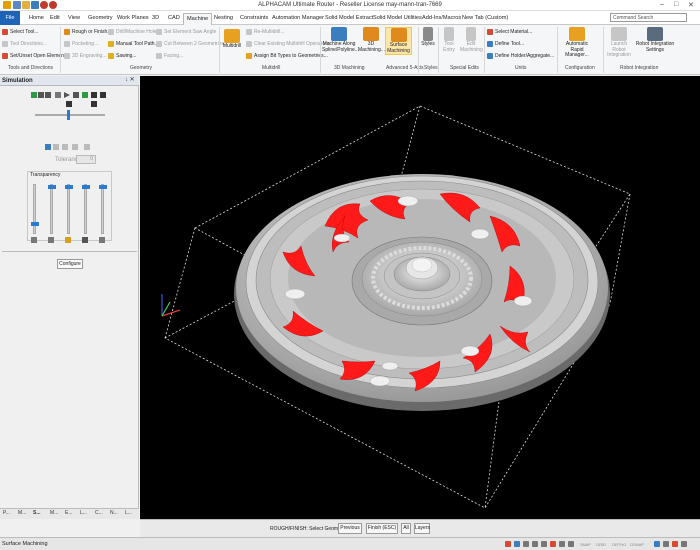  What do you see at coordinates (350, 528) in the screenshot?
I see `previous-button: Previous` at bounding box center [350, 528].